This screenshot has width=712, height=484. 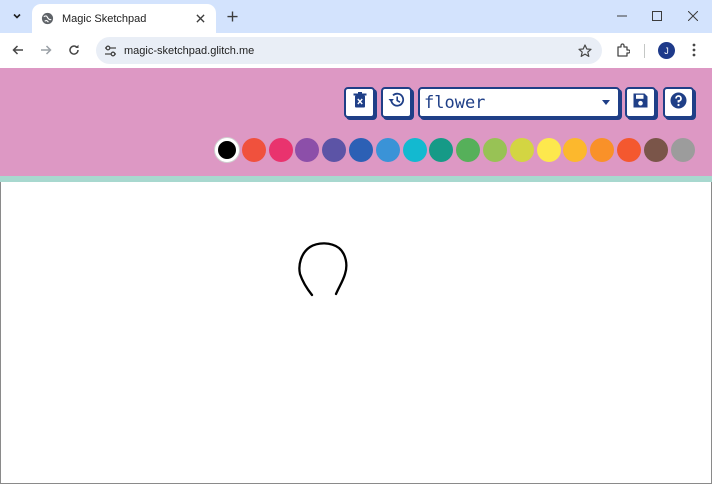 I want to click on sketch-drawing, so click(x=323, y=269).